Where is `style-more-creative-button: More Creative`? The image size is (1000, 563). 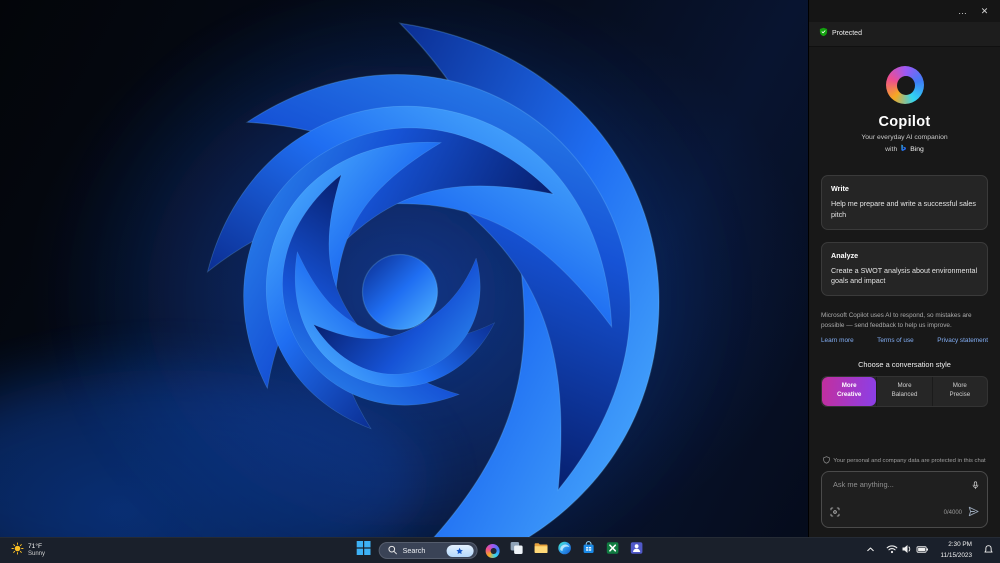
style-more-creative-button: More Creative is located at coordinates (849, 391).